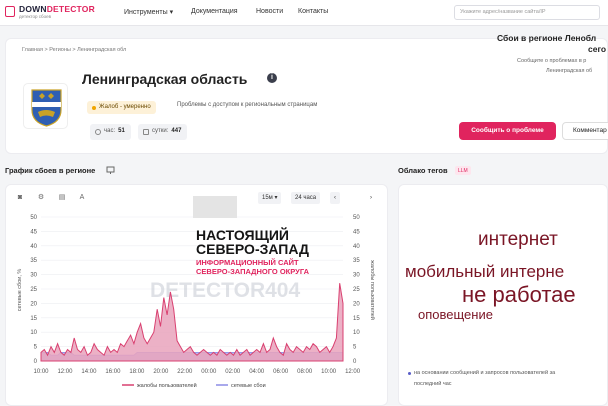  I want to click on y-axis-label: сетевые сбои, %, so click(20, 290).